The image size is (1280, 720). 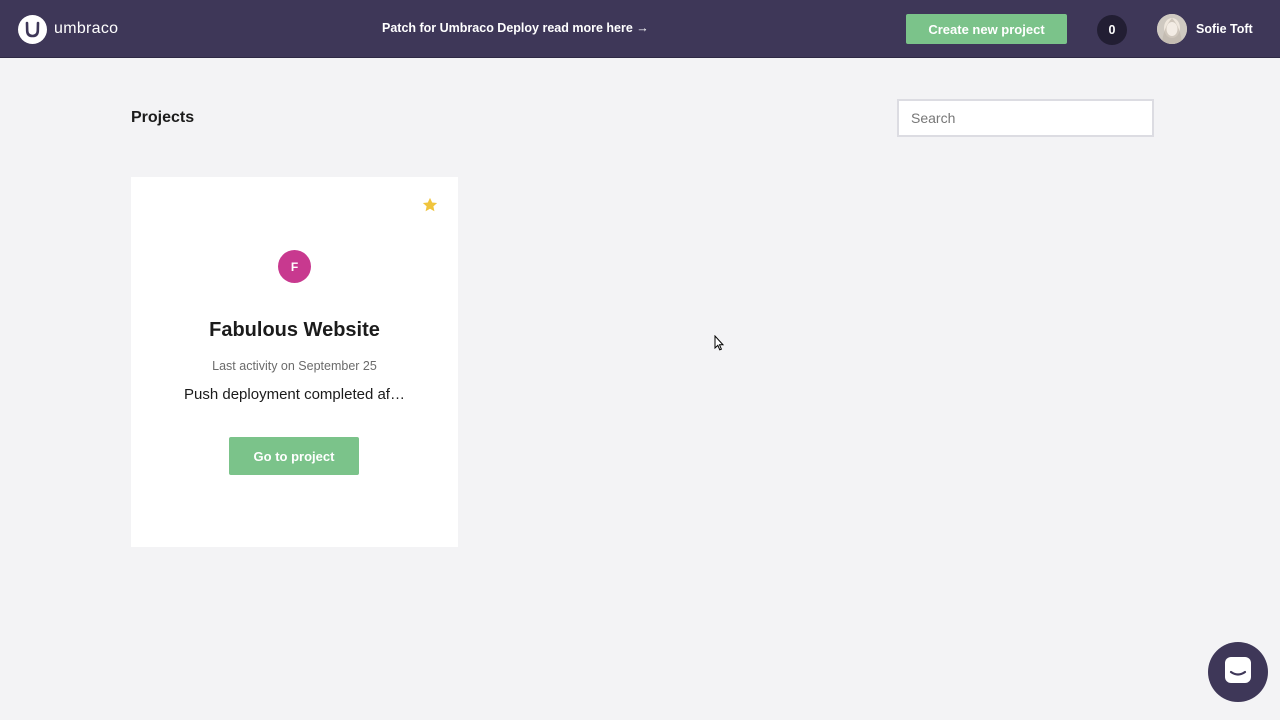 I want to click on search-input, so click(x=1025, y=118).